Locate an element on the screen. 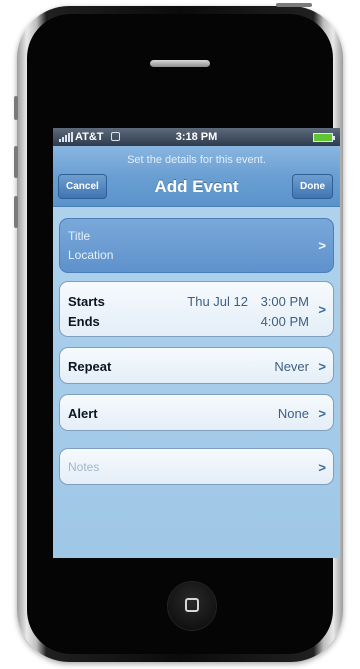 The height and width of the screenshot is (669, 360). start-time: 3:00 PM is located at coordinates (284, 301).